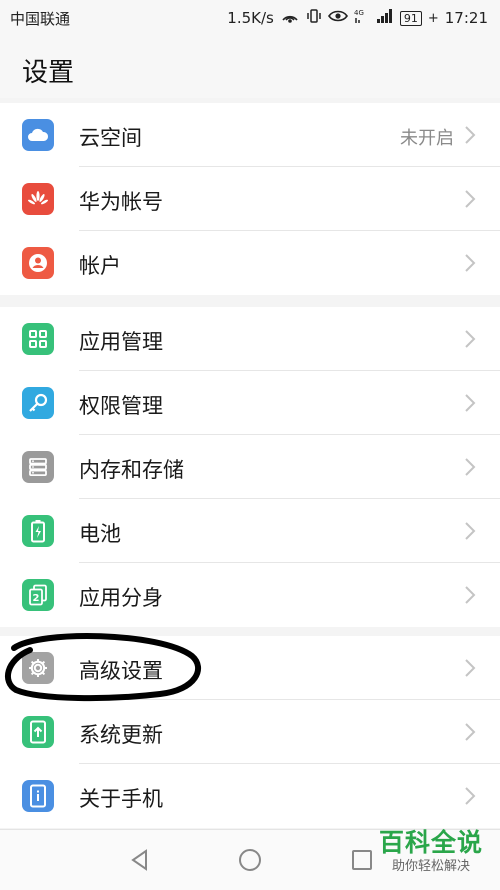 The image size is (500, 890). What do you see at coordinates (121, 202) in the screenshot?
I see `settings-item-label: 华为帐号` at bounding box center [121, 202].